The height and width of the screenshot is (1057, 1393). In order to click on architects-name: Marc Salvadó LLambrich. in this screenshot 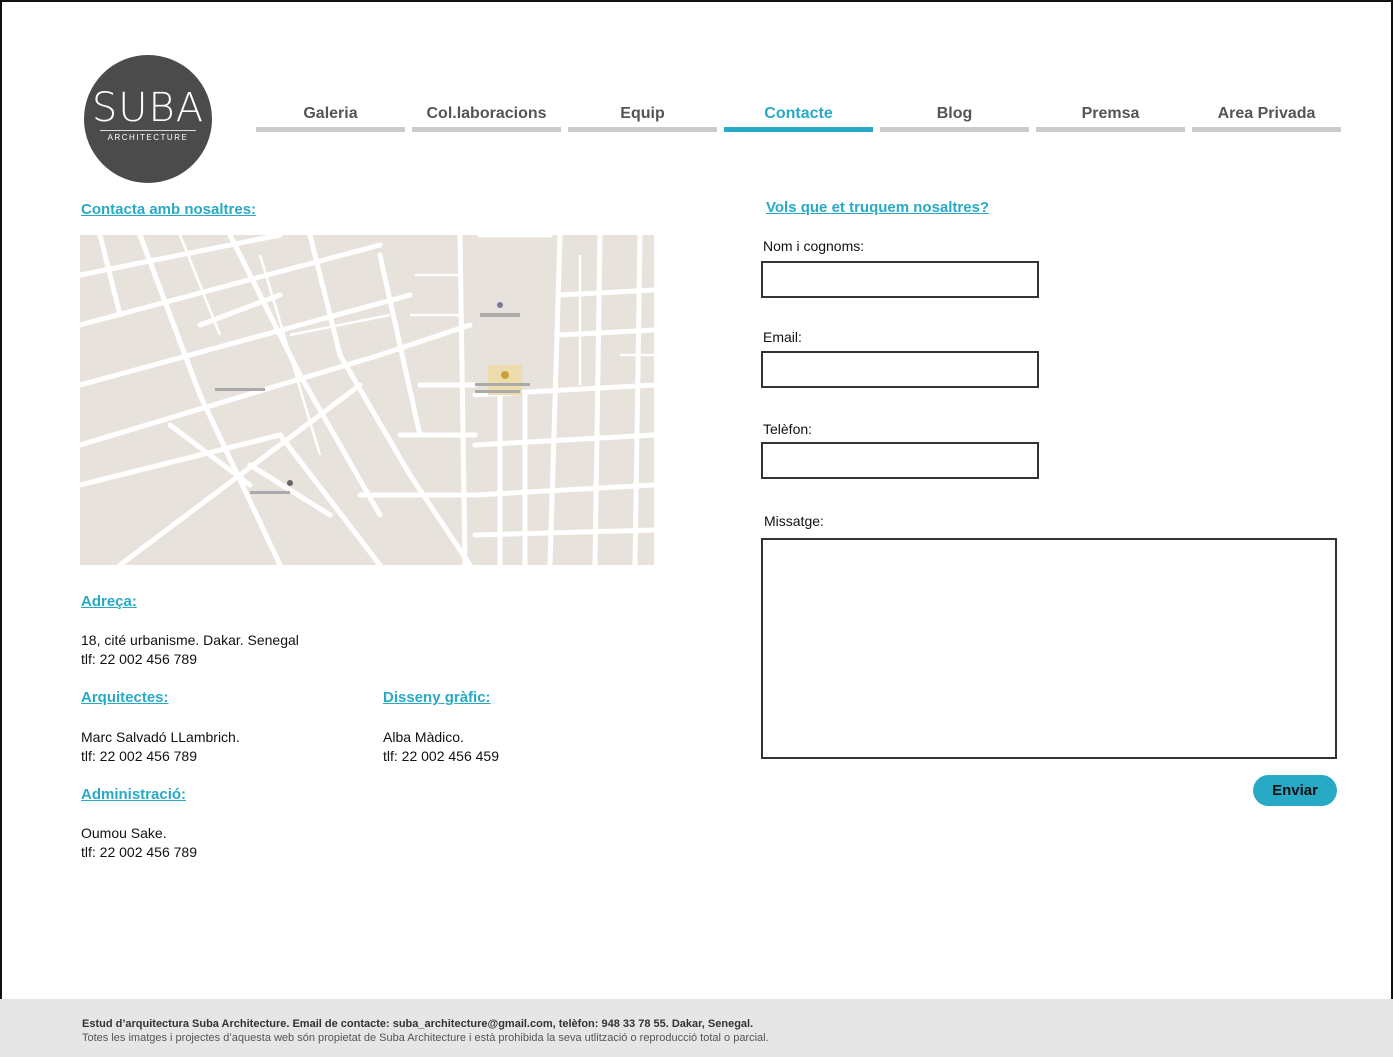, I will do `click(160, 737)`.